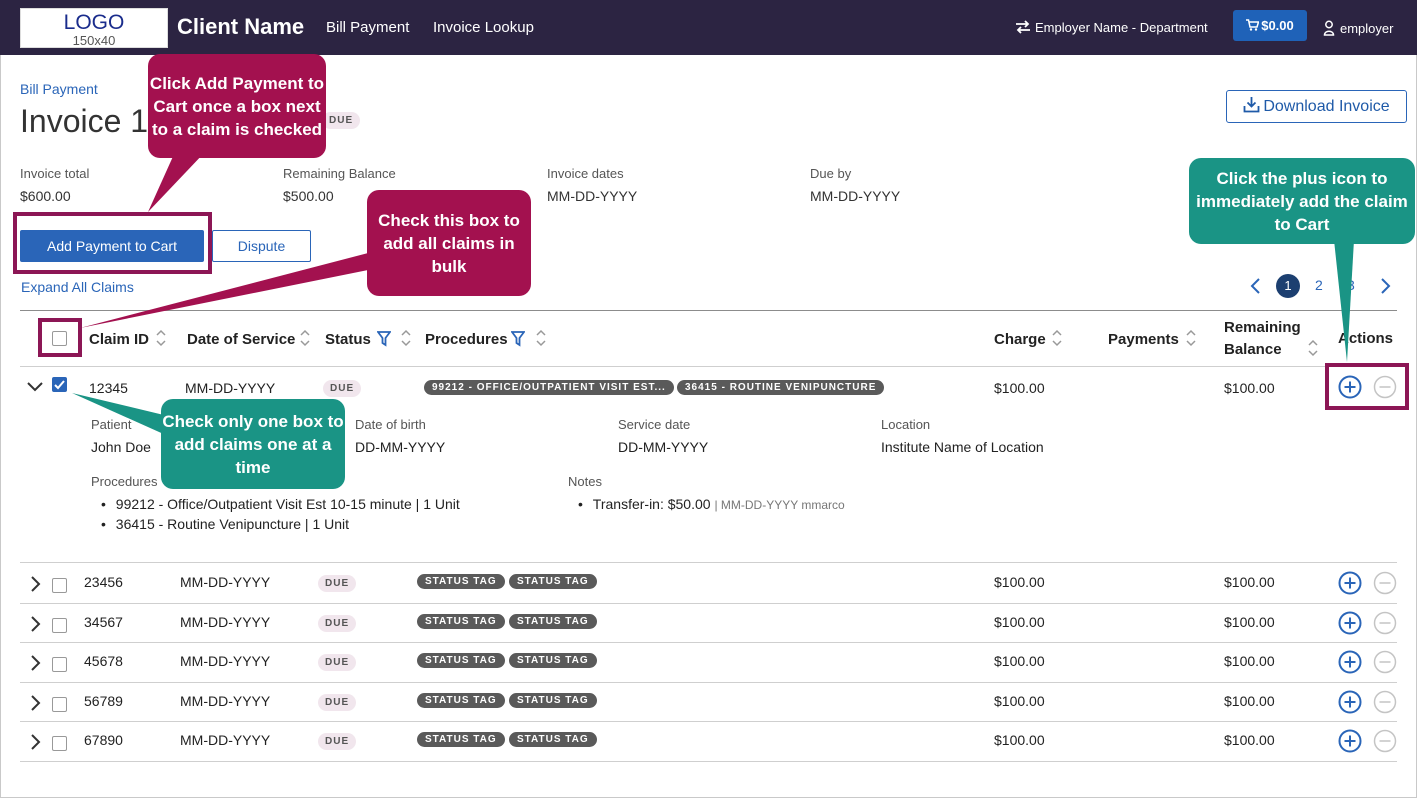 The height and width of the screenshot is (798, 1417). Describe the element at coordinates (1251, 105) in the screenshot. I see `download-icon` at that location.